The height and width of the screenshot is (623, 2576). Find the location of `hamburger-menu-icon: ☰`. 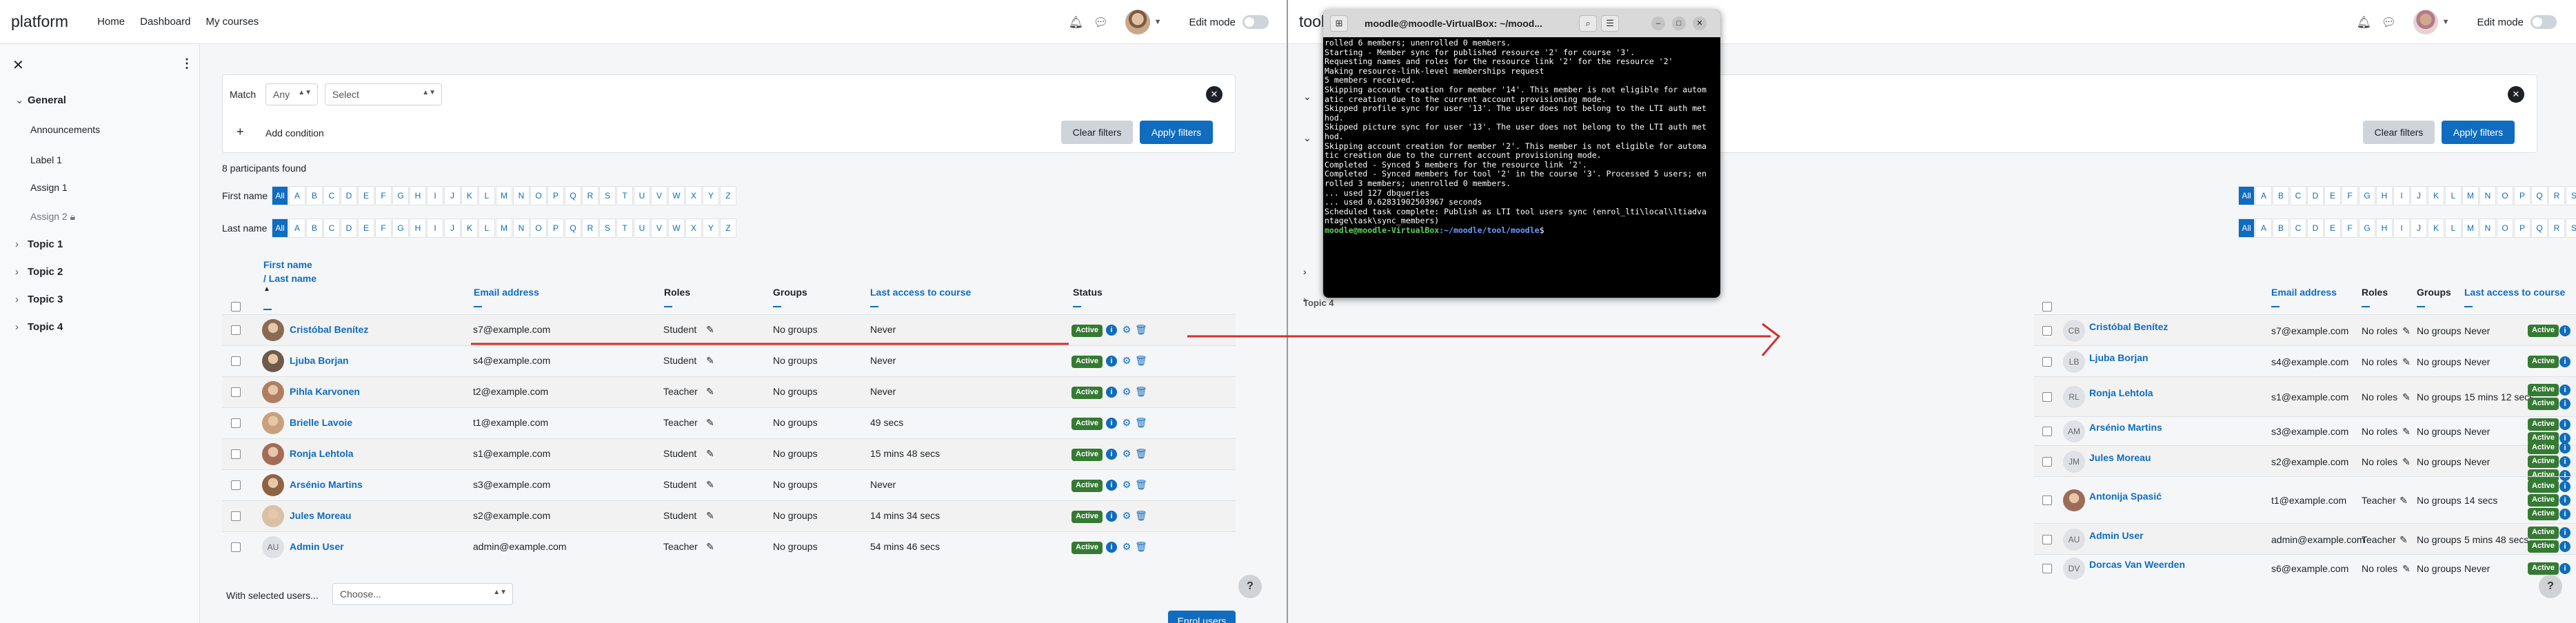

hamburger-menu-icon: ☰ is located at coordinates (1610, 24).